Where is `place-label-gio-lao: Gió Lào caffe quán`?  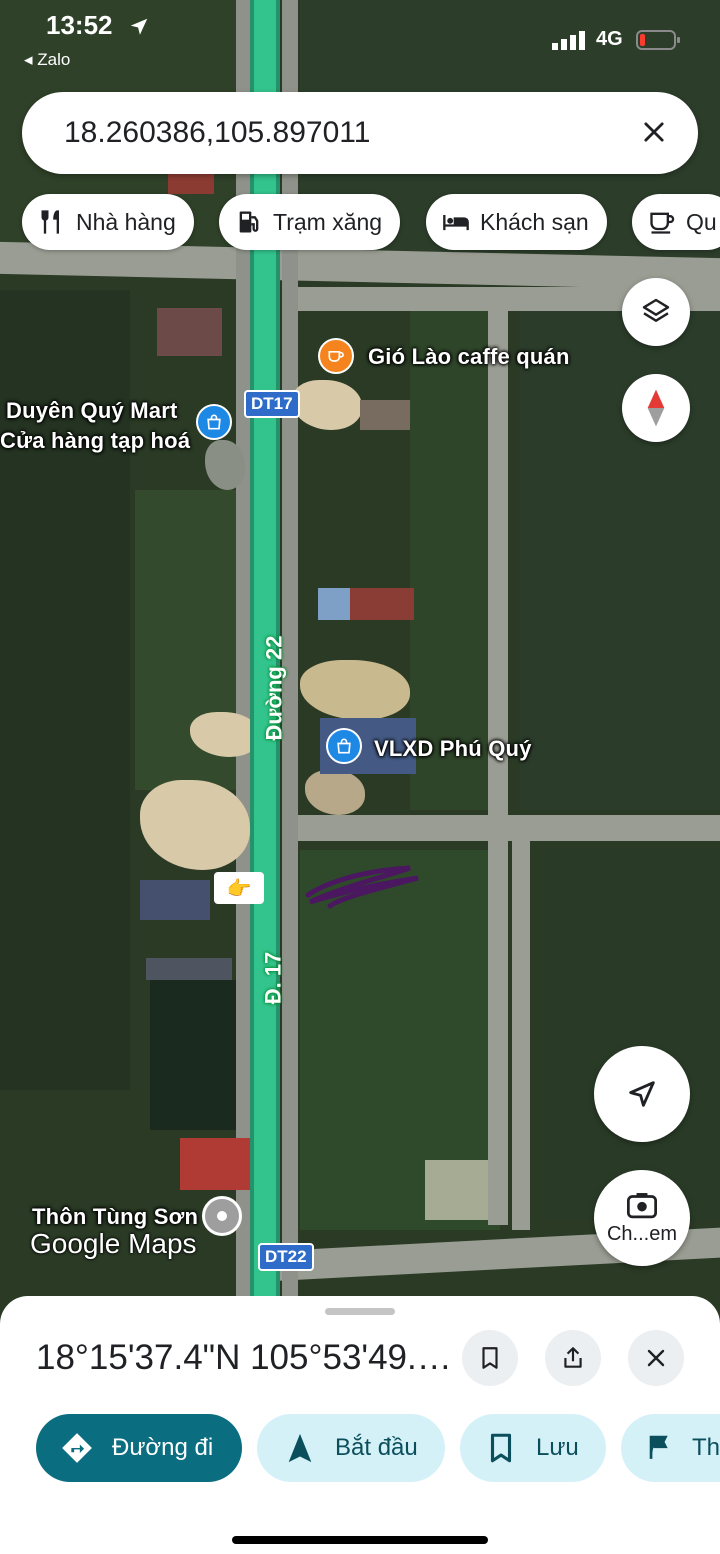 place-label-gio-lao: Gió Lào caffe quán is located at coordinates (469, 357).